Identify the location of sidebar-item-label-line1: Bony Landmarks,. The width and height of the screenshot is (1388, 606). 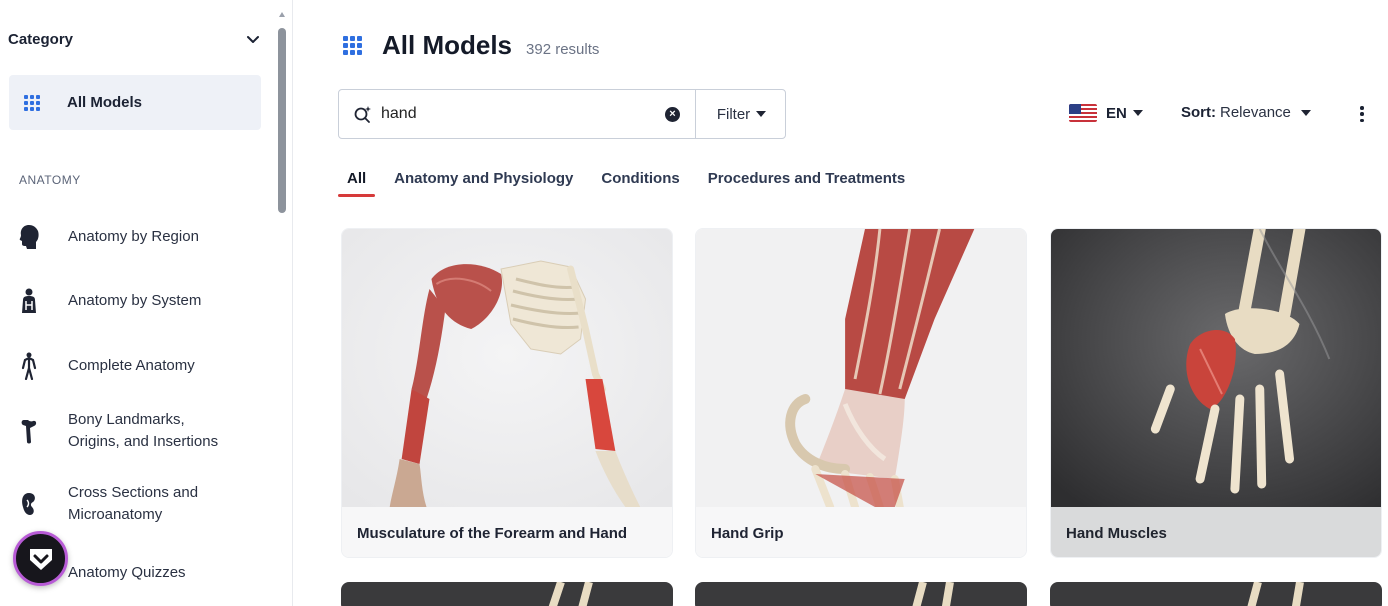
(126, 419).